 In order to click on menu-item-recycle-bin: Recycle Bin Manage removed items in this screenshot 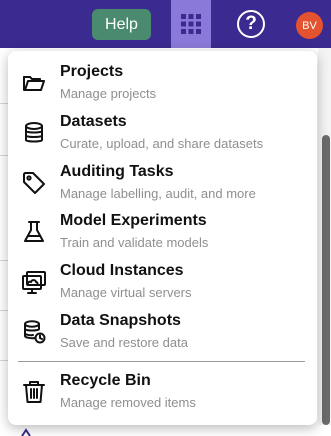, I will do `click(162, 392)`.